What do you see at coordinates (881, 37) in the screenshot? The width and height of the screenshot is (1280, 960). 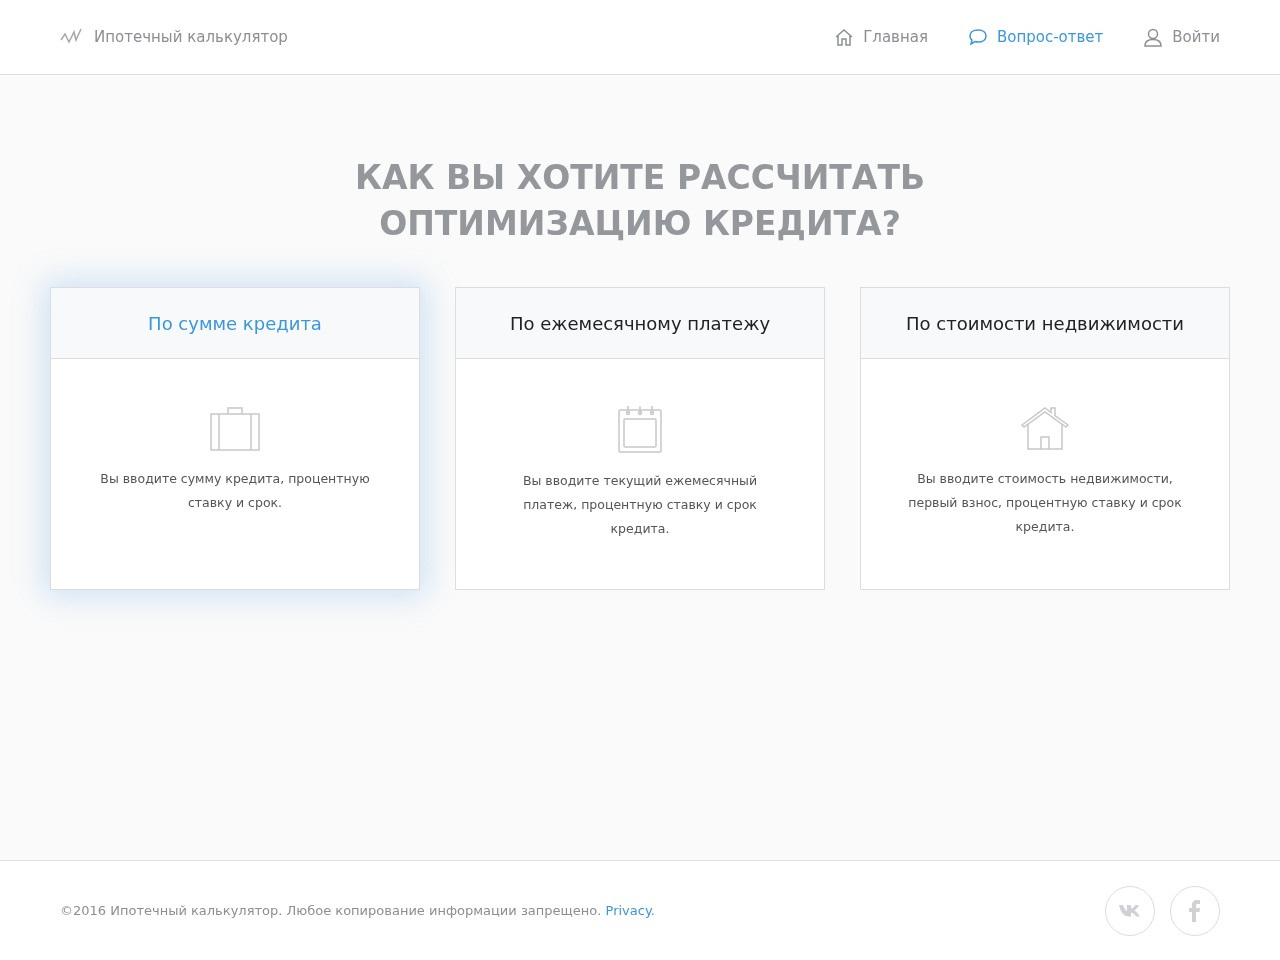 I see `nav-link: Главная` at bounding box center [881, 37].